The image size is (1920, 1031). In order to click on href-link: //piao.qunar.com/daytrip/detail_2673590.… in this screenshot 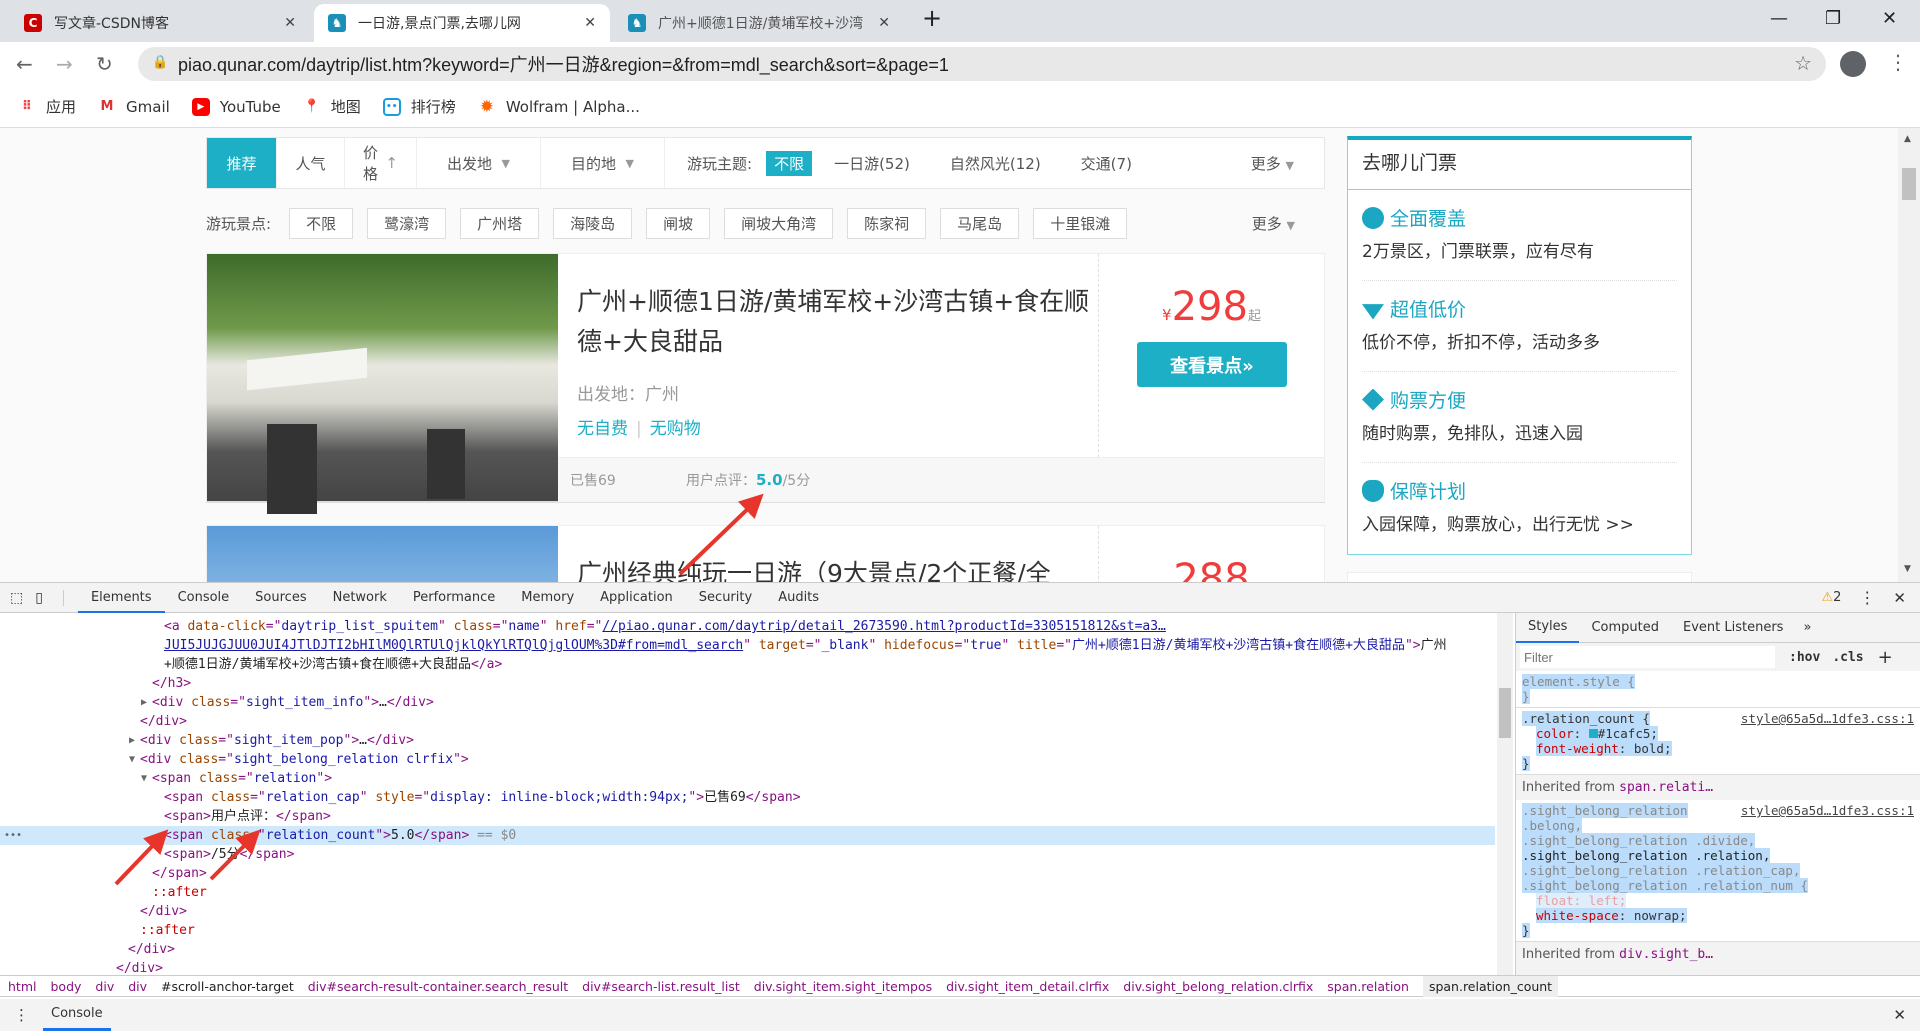, I will do `click(884, 626)`.